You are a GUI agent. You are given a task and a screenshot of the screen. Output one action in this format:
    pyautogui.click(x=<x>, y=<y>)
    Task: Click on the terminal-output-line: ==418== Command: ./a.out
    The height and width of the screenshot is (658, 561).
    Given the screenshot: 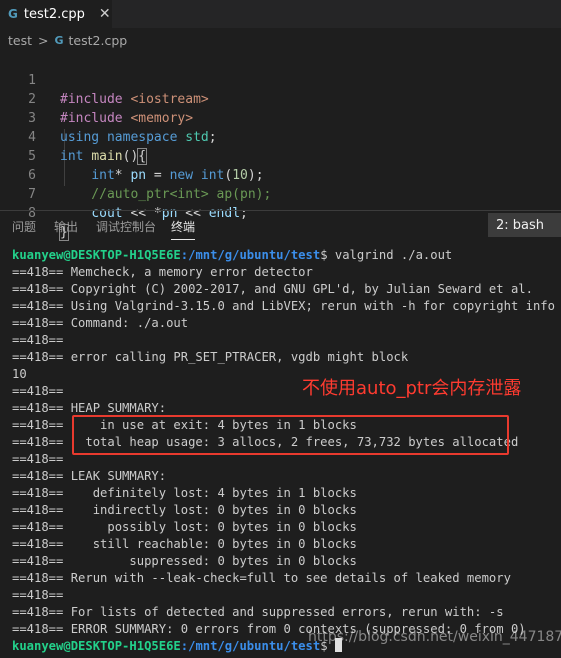 What is the action you would take?
    pyautogui.click(x=100, y=323)
    